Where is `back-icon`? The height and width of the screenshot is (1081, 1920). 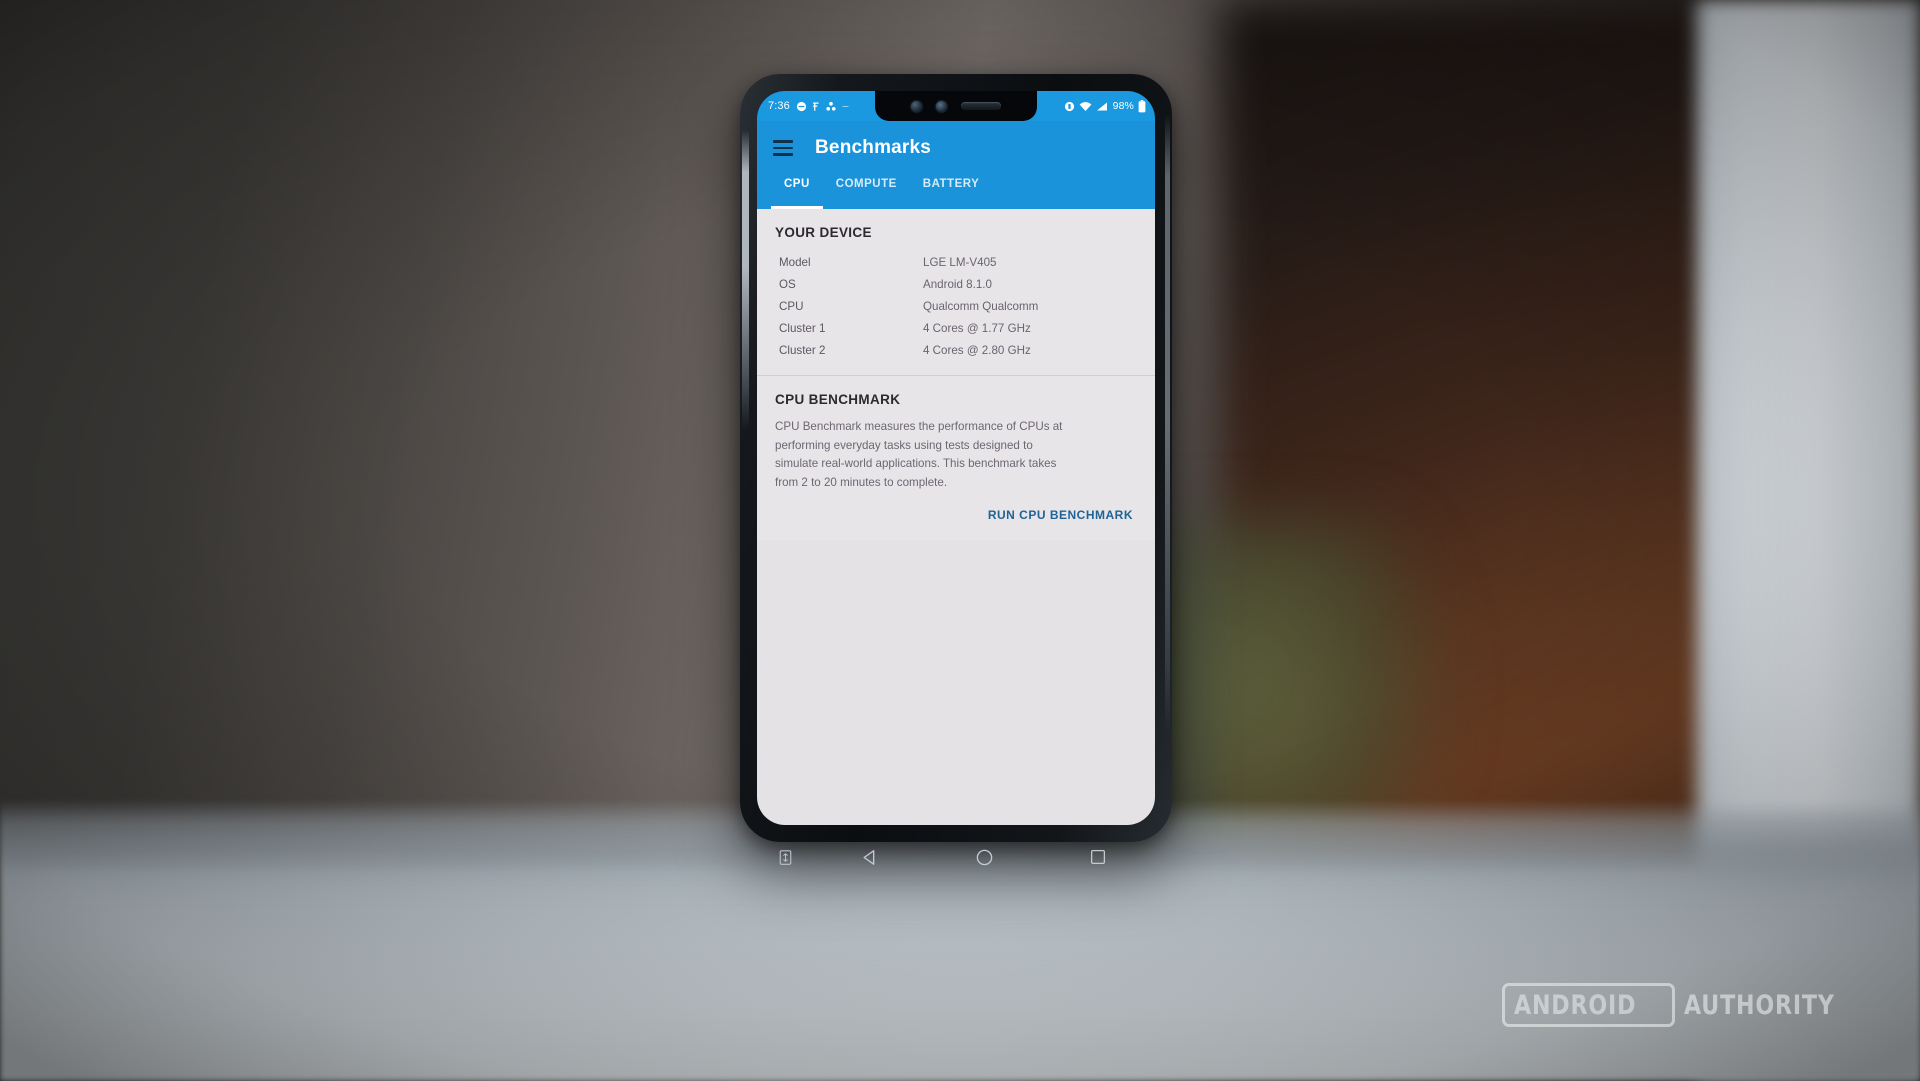
back-icon is located at coordinates (870, 857).